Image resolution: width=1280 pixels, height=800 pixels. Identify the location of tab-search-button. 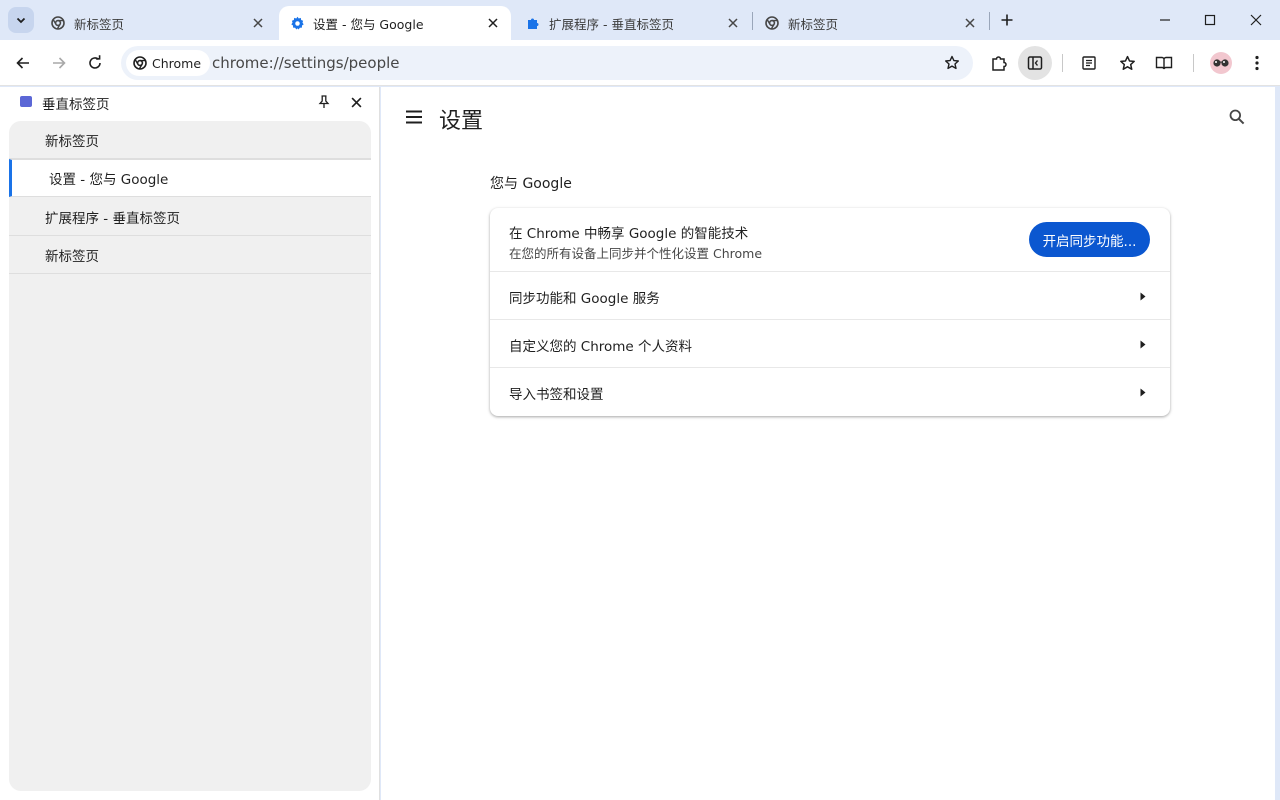
(21, 20).